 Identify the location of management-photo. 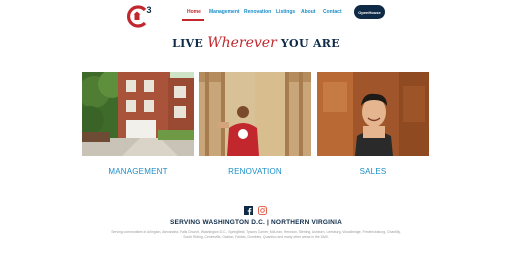
(138, 114).